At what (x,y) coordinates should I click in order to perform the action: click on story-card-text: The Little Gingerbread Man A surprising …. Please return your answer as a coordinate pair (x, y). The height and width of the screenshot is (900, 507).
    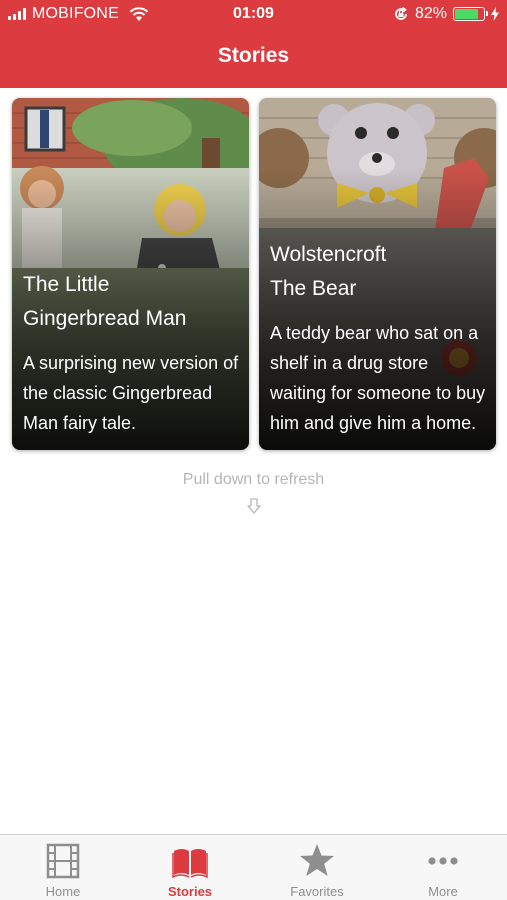
    Looking at the image, I should click on (131, 353).